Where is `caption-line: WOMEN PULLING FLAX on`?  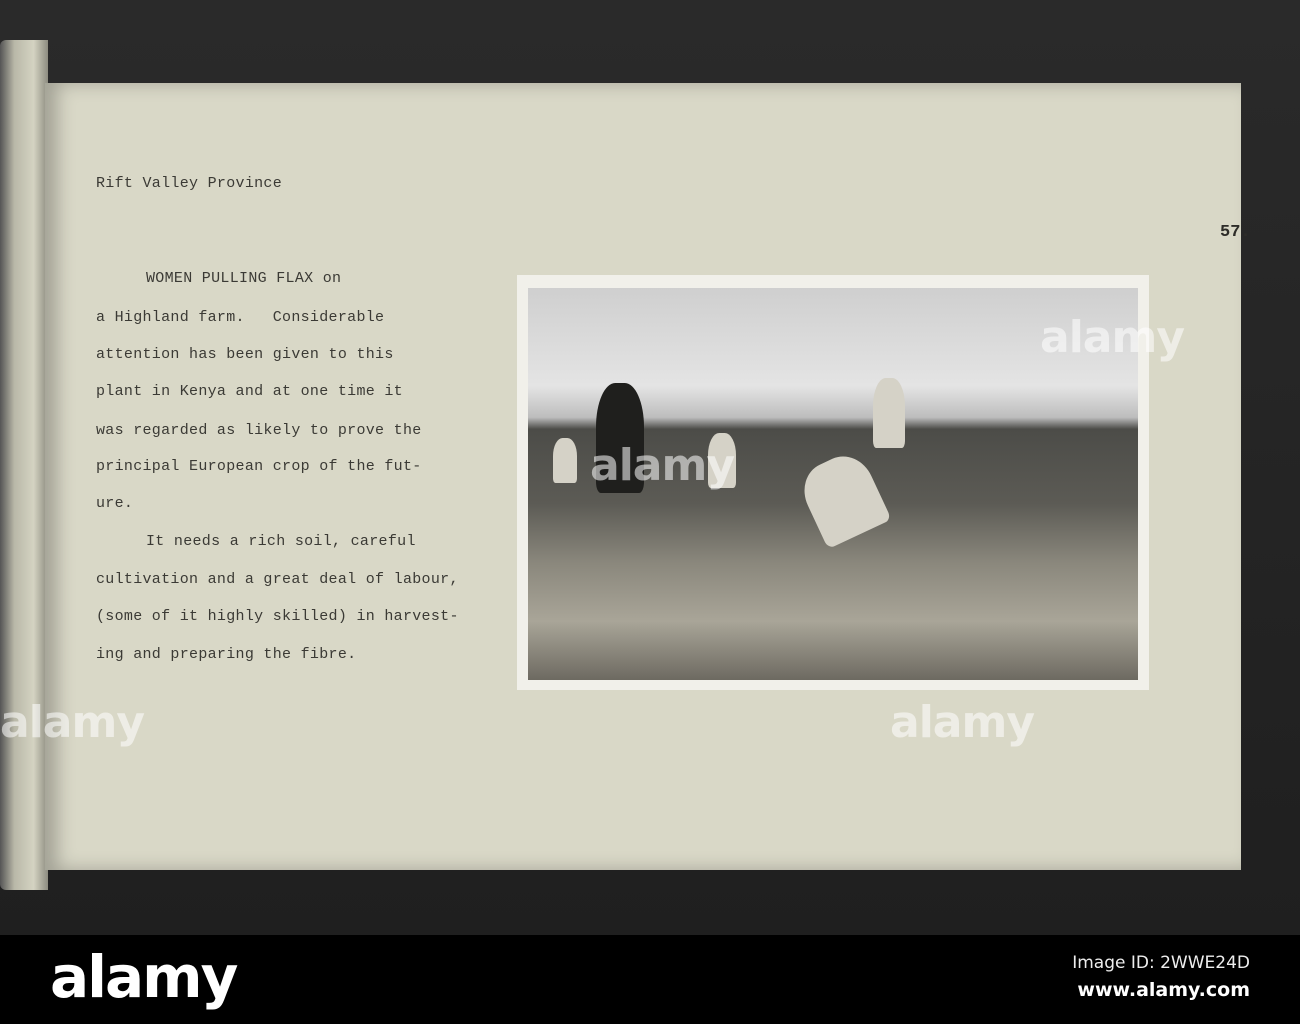
caption-line: WOMEN PULLING FLAX on is located at coordinates (244, 278).